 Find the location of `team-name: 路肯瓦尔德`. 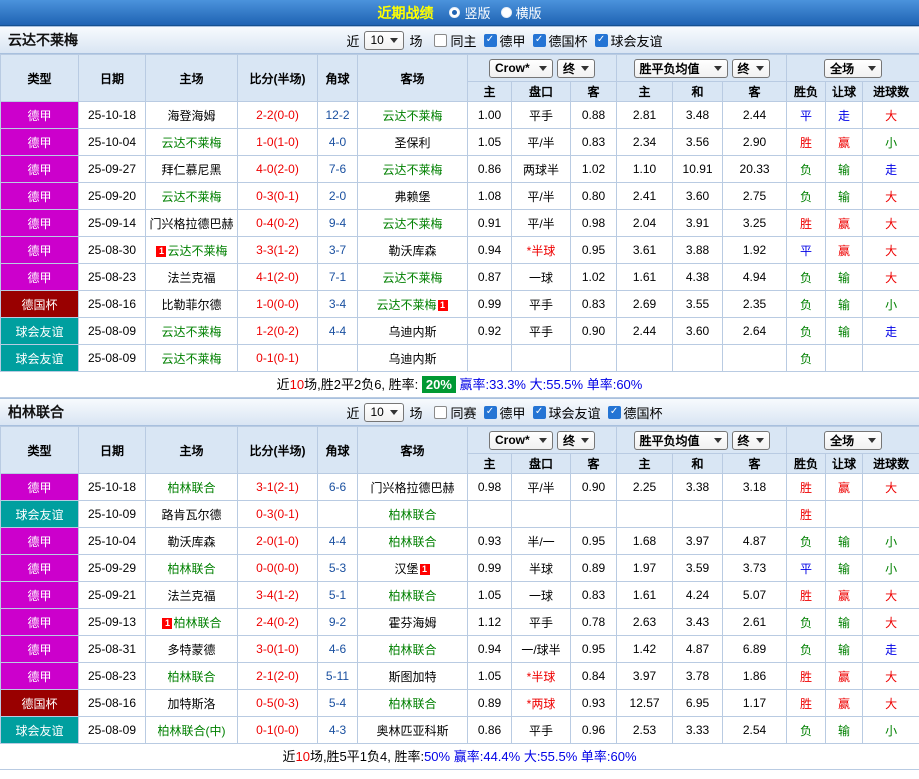

team-name: 路肯瓦尔德 is located at coordinates (191, 515).